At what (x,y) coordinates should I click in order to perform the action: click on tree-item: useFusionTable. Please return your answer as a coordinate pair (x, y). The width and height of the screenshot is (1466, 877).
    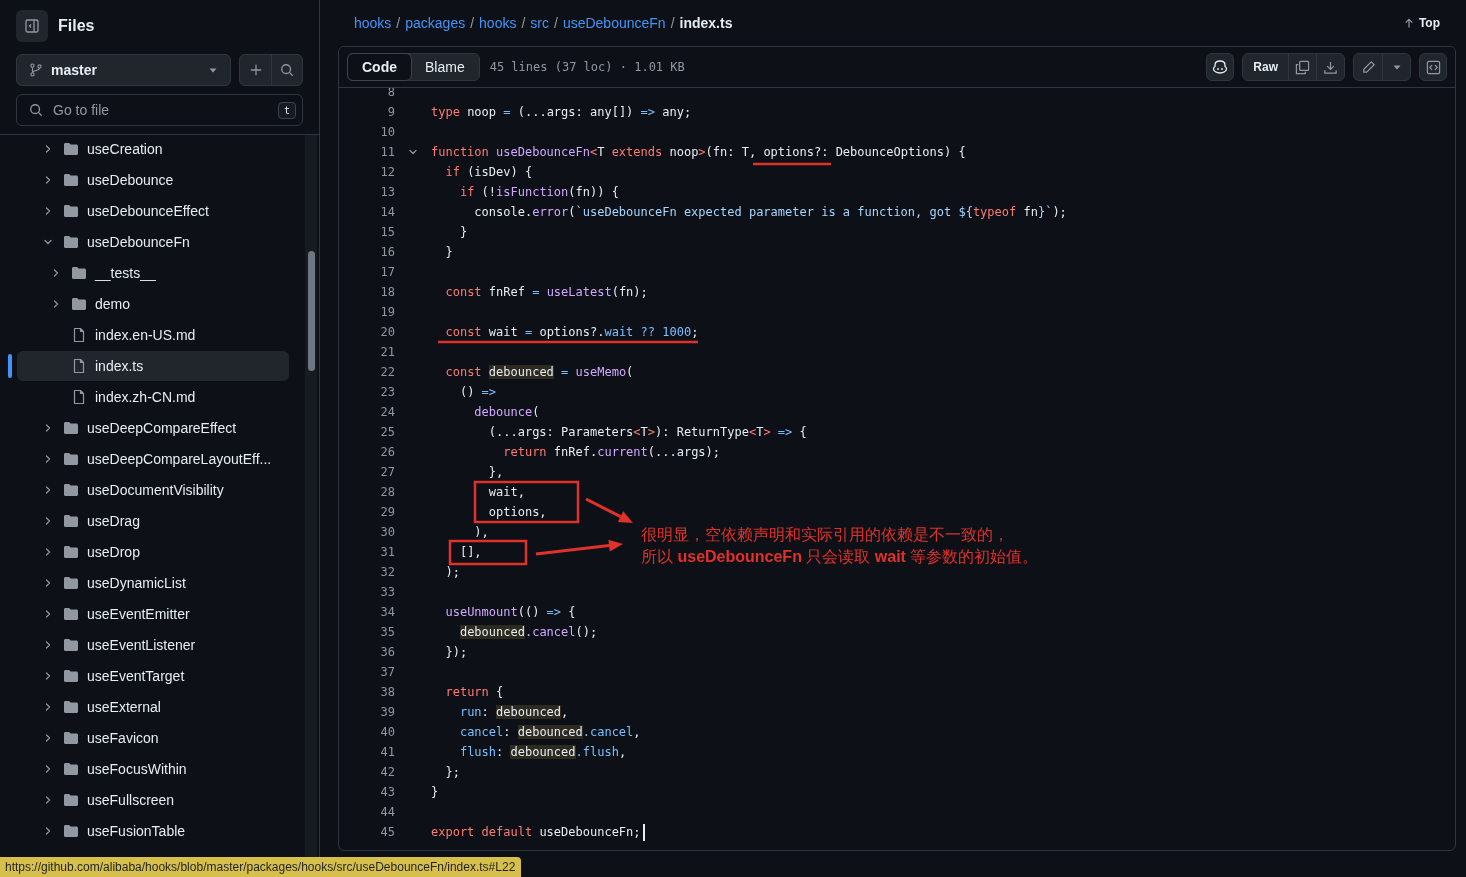
    Looking at the image, I should click on (153, 830).